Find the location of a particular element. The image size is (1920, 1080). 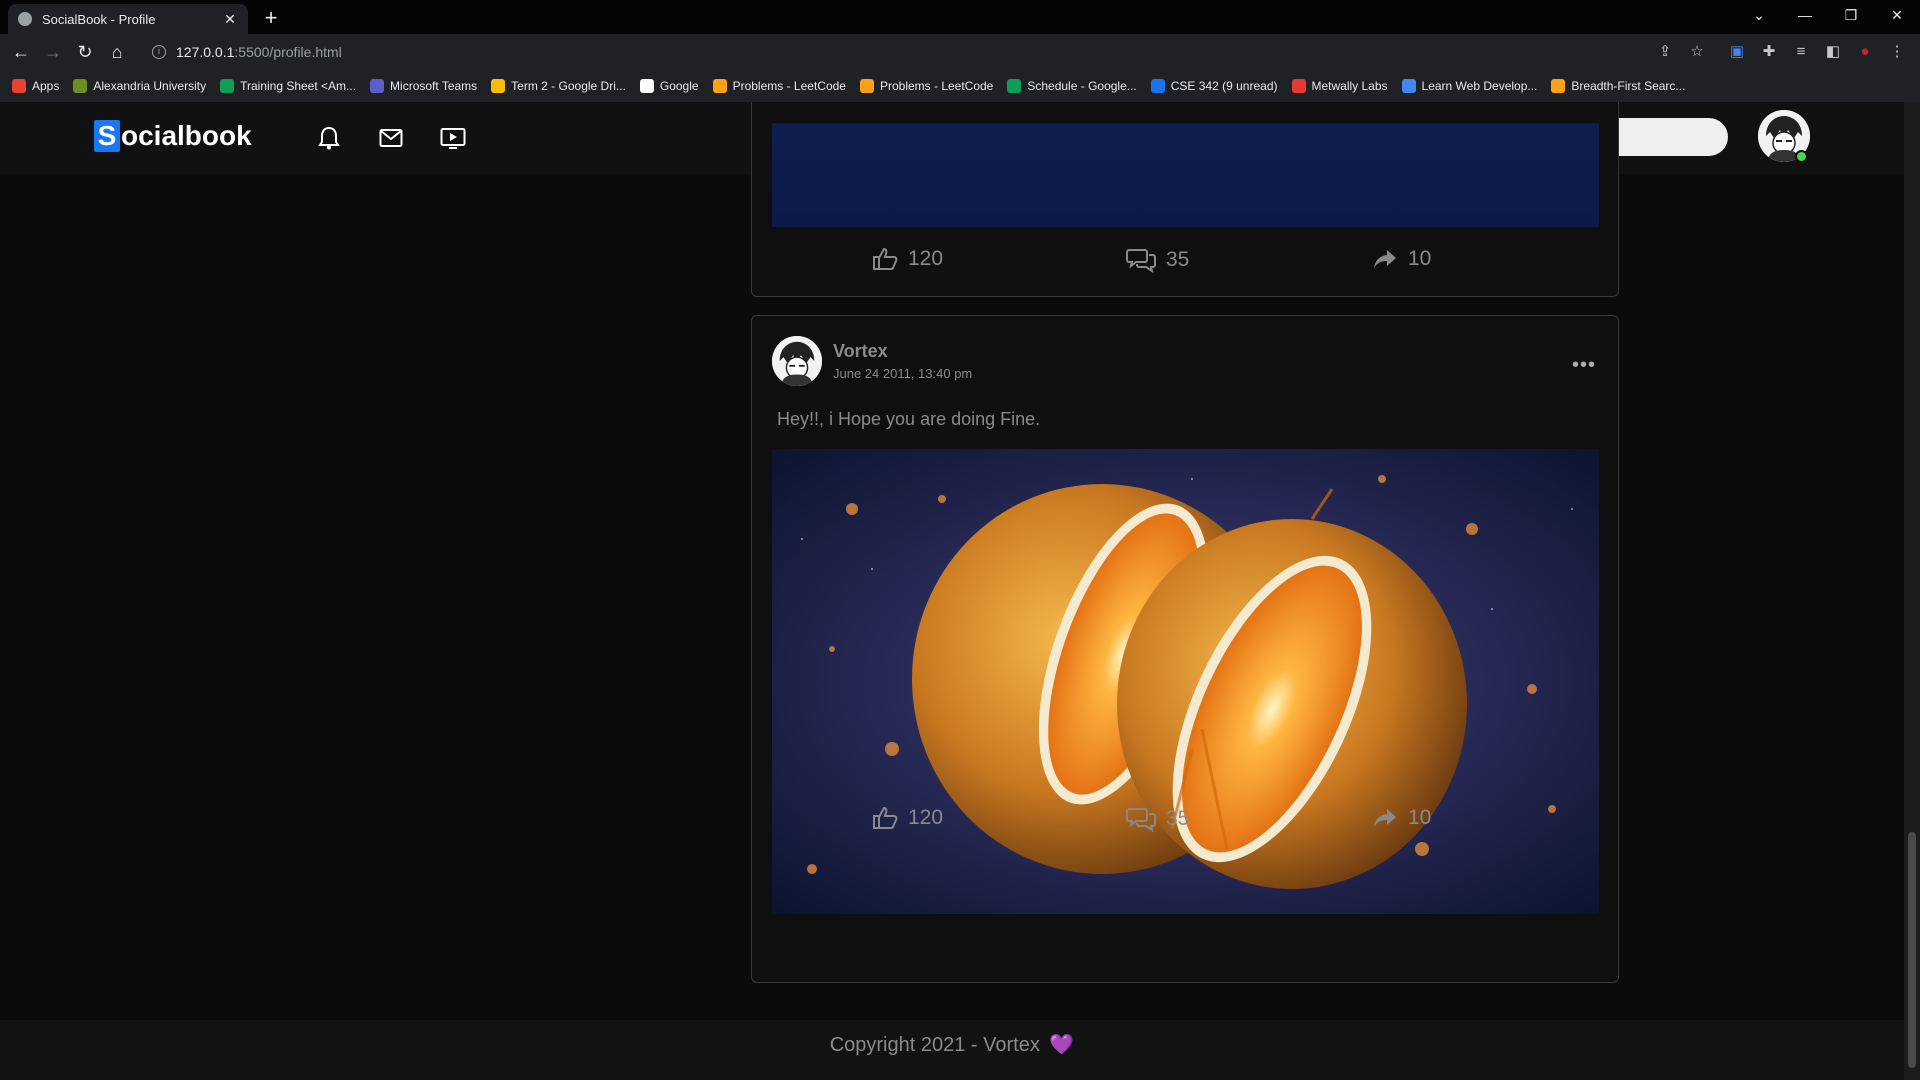

close-tab-icon: ✕ is located at coordinates (230, 19).